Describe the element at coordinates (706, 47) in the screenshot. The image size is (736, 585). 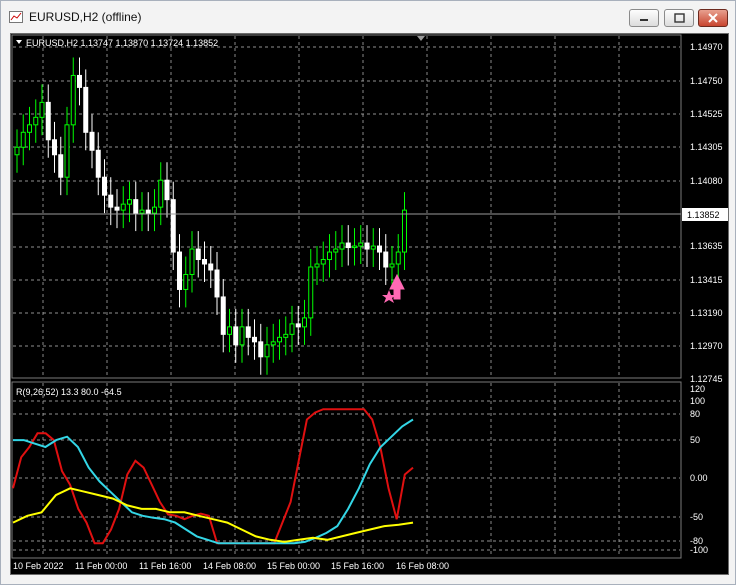
I see `price-tick: 1.14970` at that location.